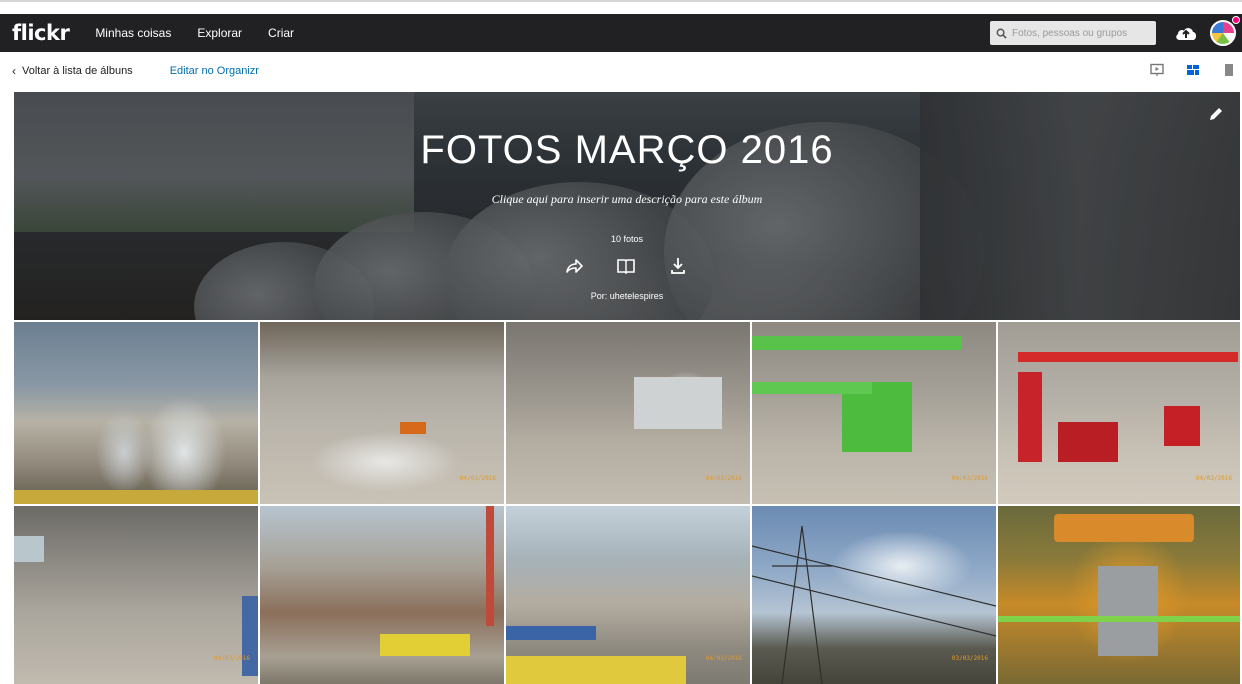  Describe the element at coordinates (621, 33) in the screenshot. I see `top-navbar: flickr Minhas coisas Explorar Criar` at that location.